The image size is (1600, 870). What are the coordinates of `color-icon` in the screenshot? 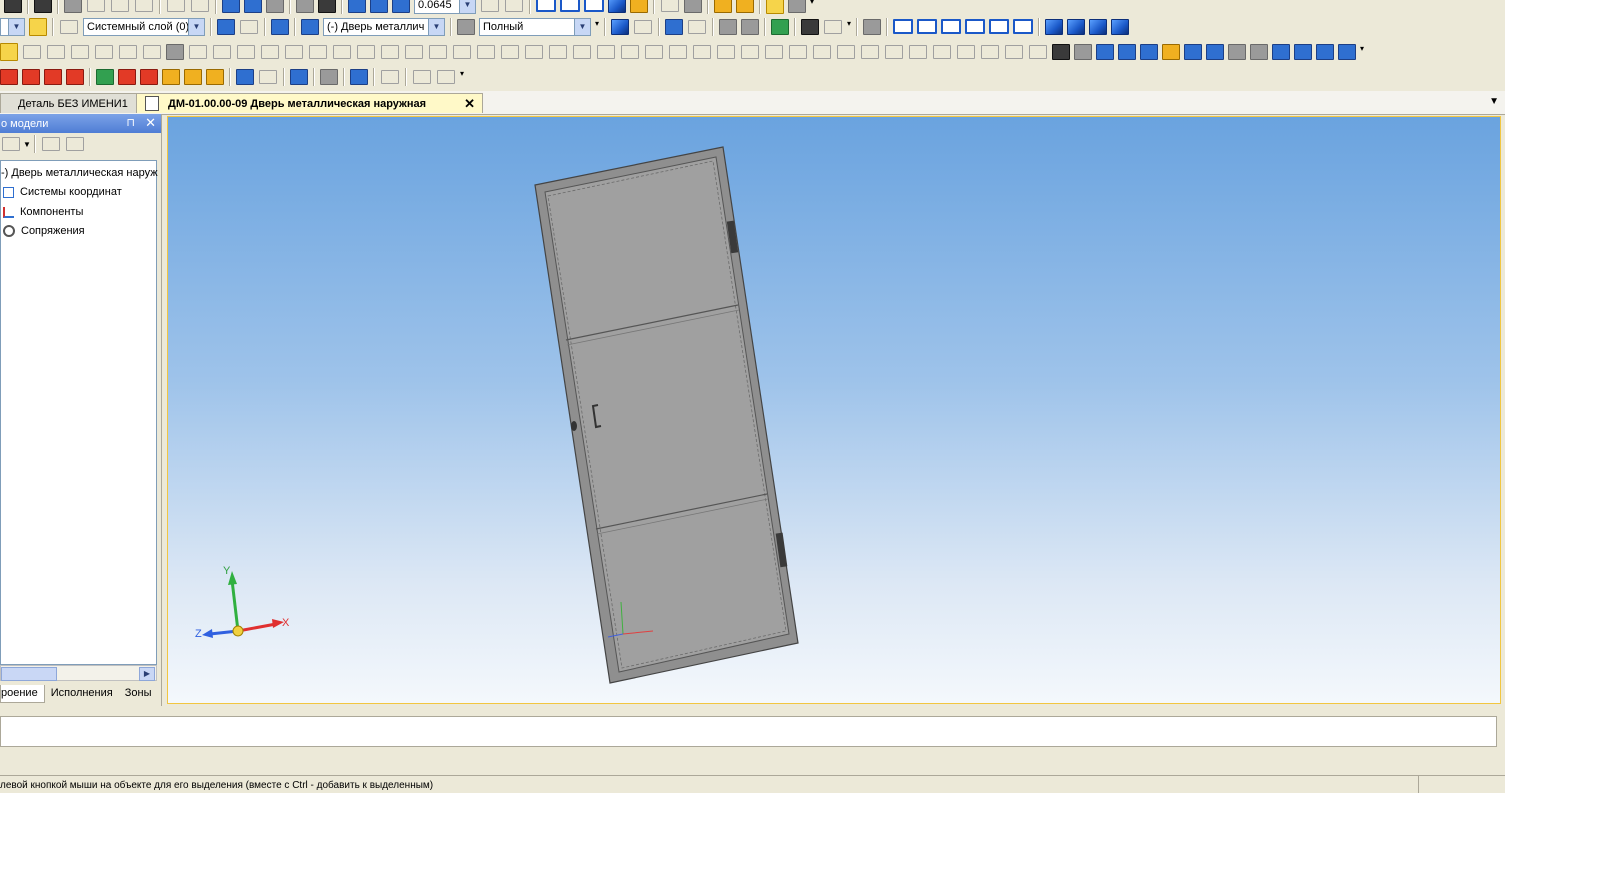 It's located at (674, 26).